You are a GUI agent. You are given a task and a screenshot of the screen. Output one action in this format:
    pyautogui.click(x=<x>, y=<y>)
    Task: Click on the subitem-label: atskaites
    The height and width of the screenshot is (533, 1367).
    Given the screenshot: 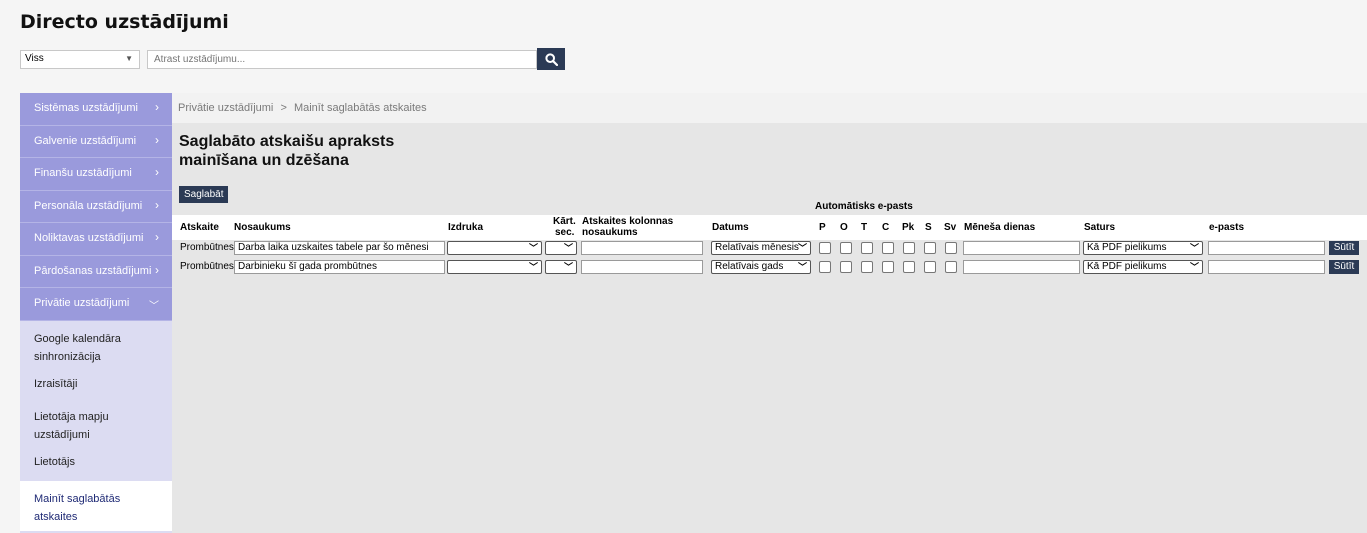 What is the action you would take?
    pyautogui.click(x=56, y=516)
    